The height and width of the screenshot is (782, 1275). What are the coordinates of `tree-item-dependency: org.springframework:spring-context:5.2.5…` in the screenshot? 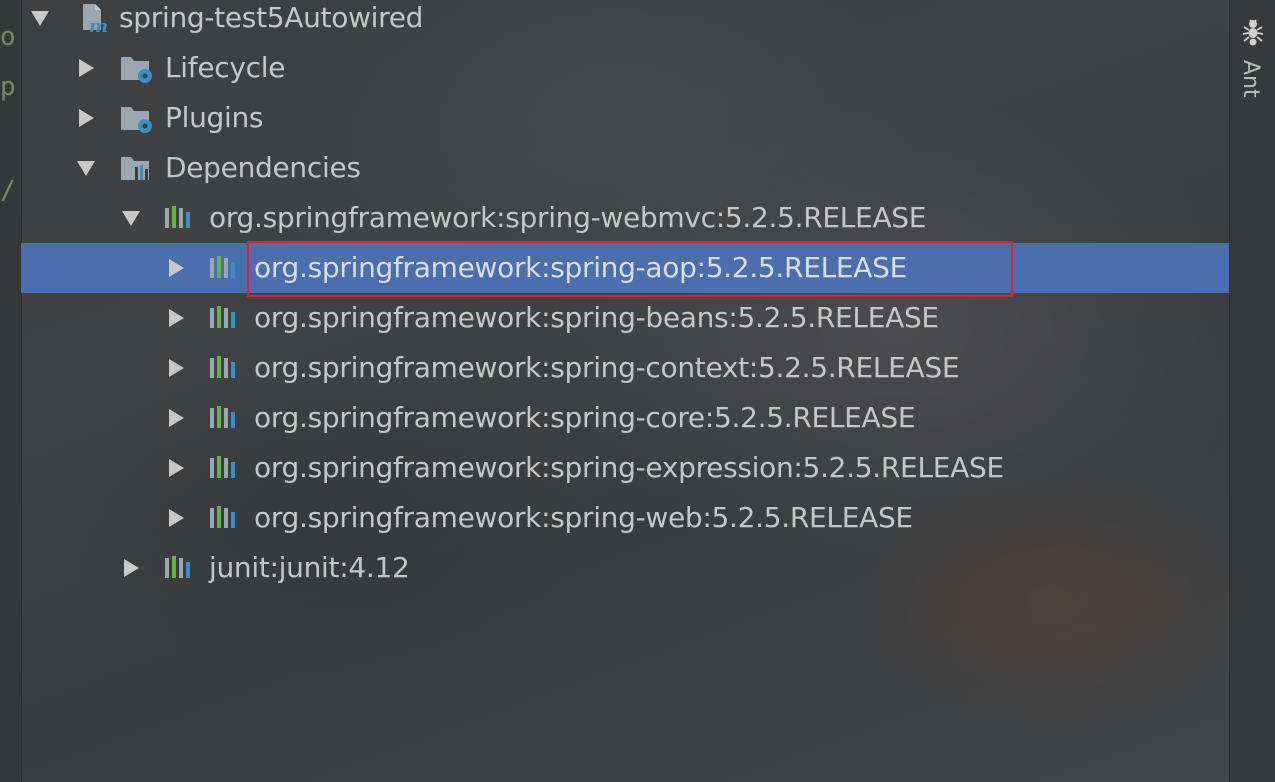 It's located at (625, 368).